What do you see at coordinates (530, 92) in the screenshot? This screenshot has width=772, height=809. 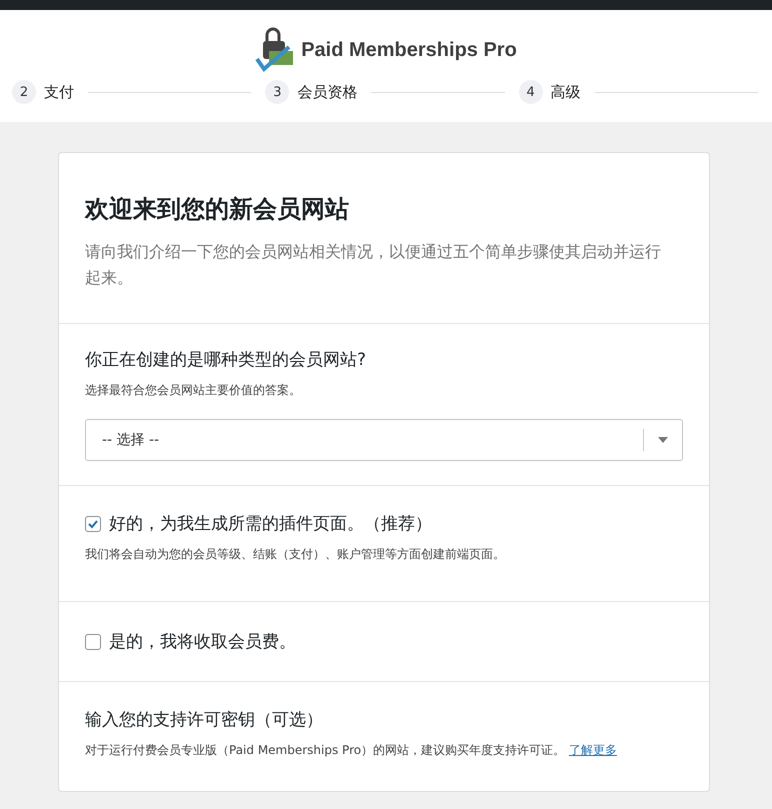 I see `step-number: 4` at bounding box center [530, 92].